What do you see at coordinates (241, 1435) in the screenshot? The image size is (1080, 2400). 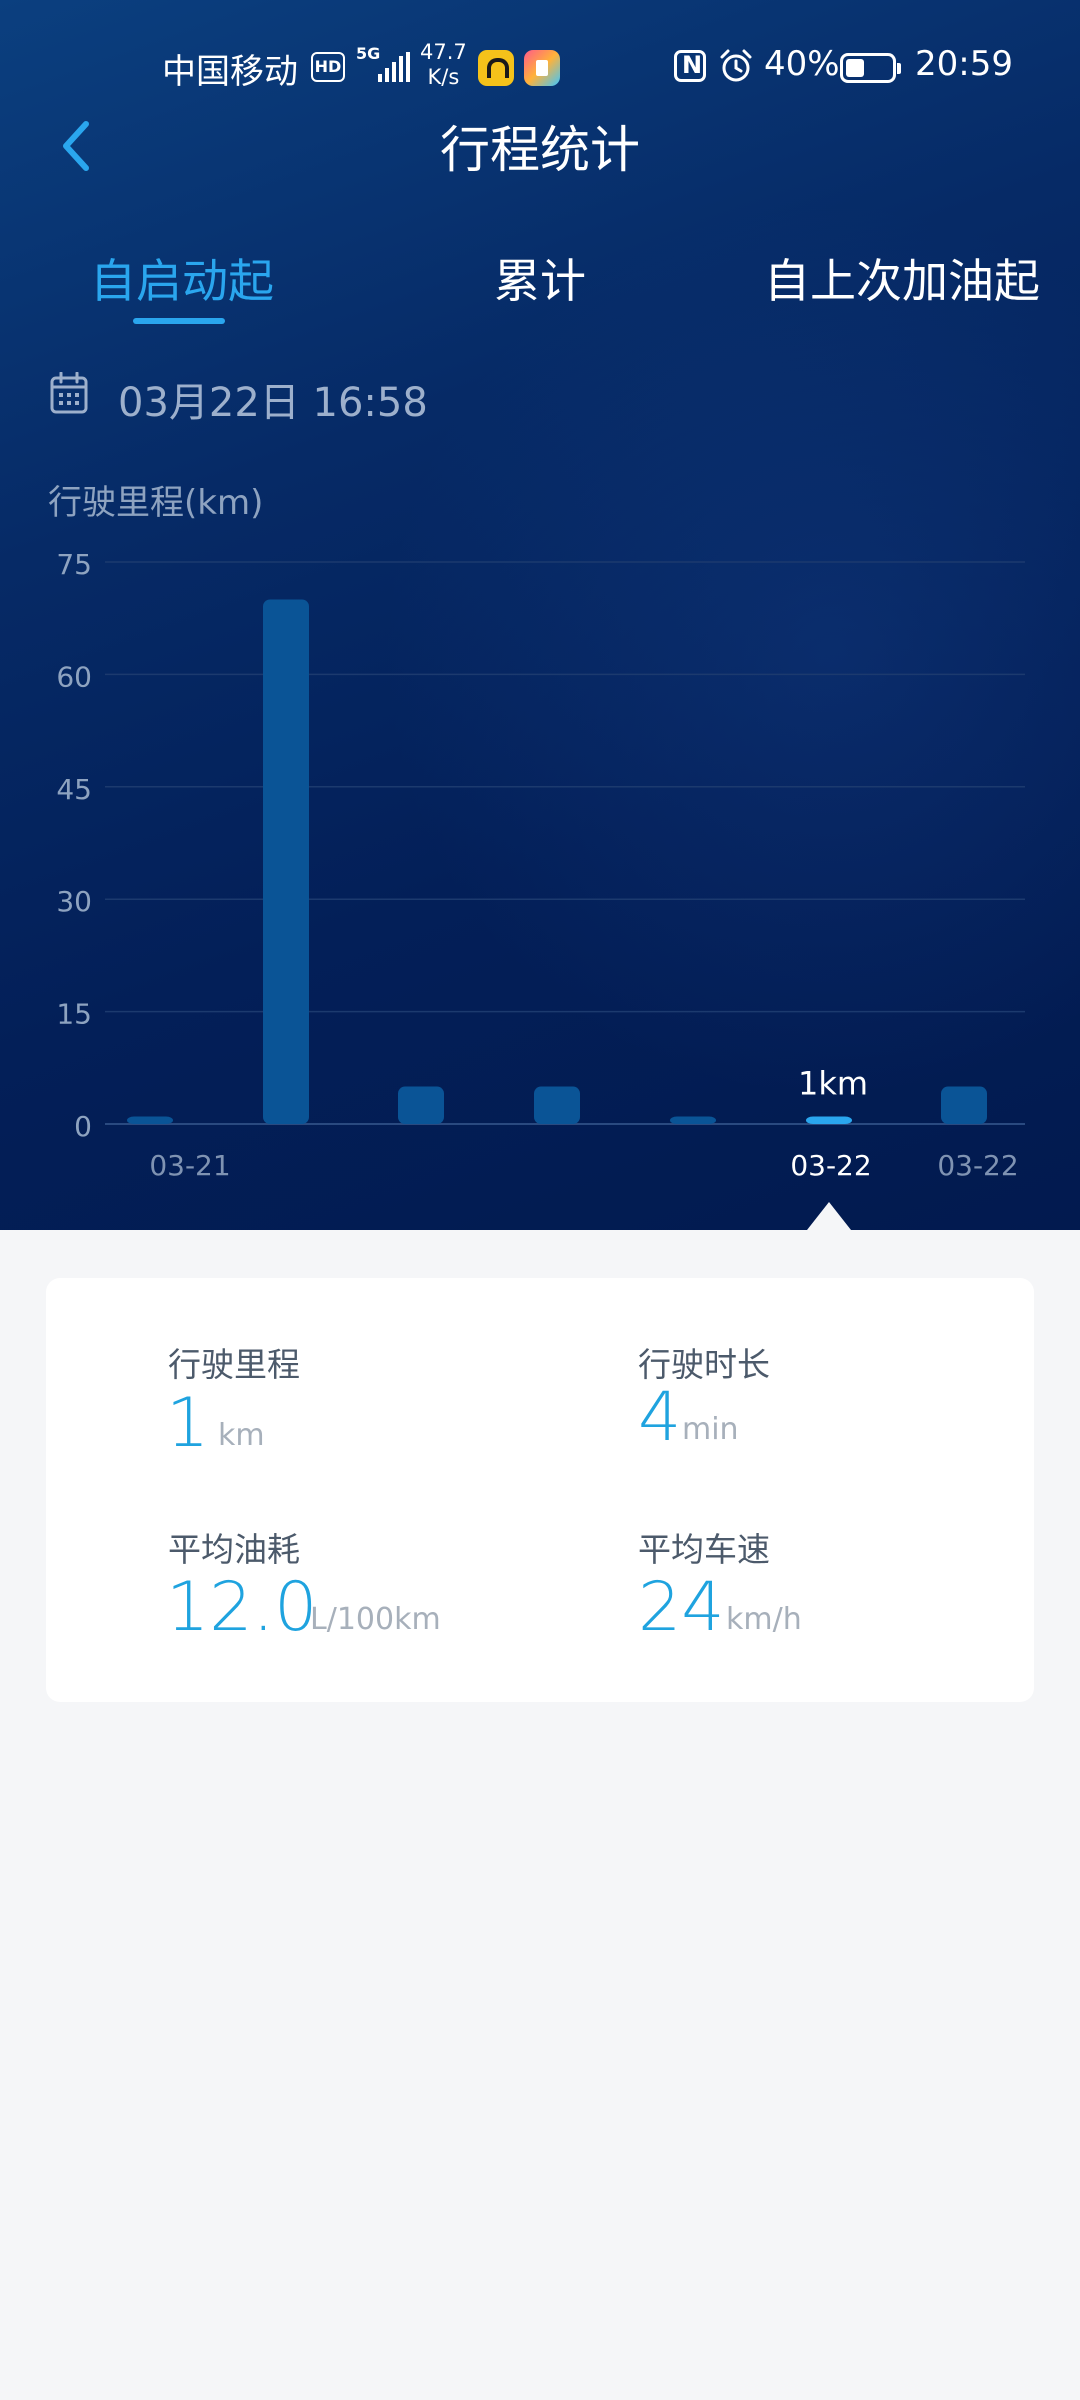 I see `distance-unit: km` at bounding box center [241, 1435].